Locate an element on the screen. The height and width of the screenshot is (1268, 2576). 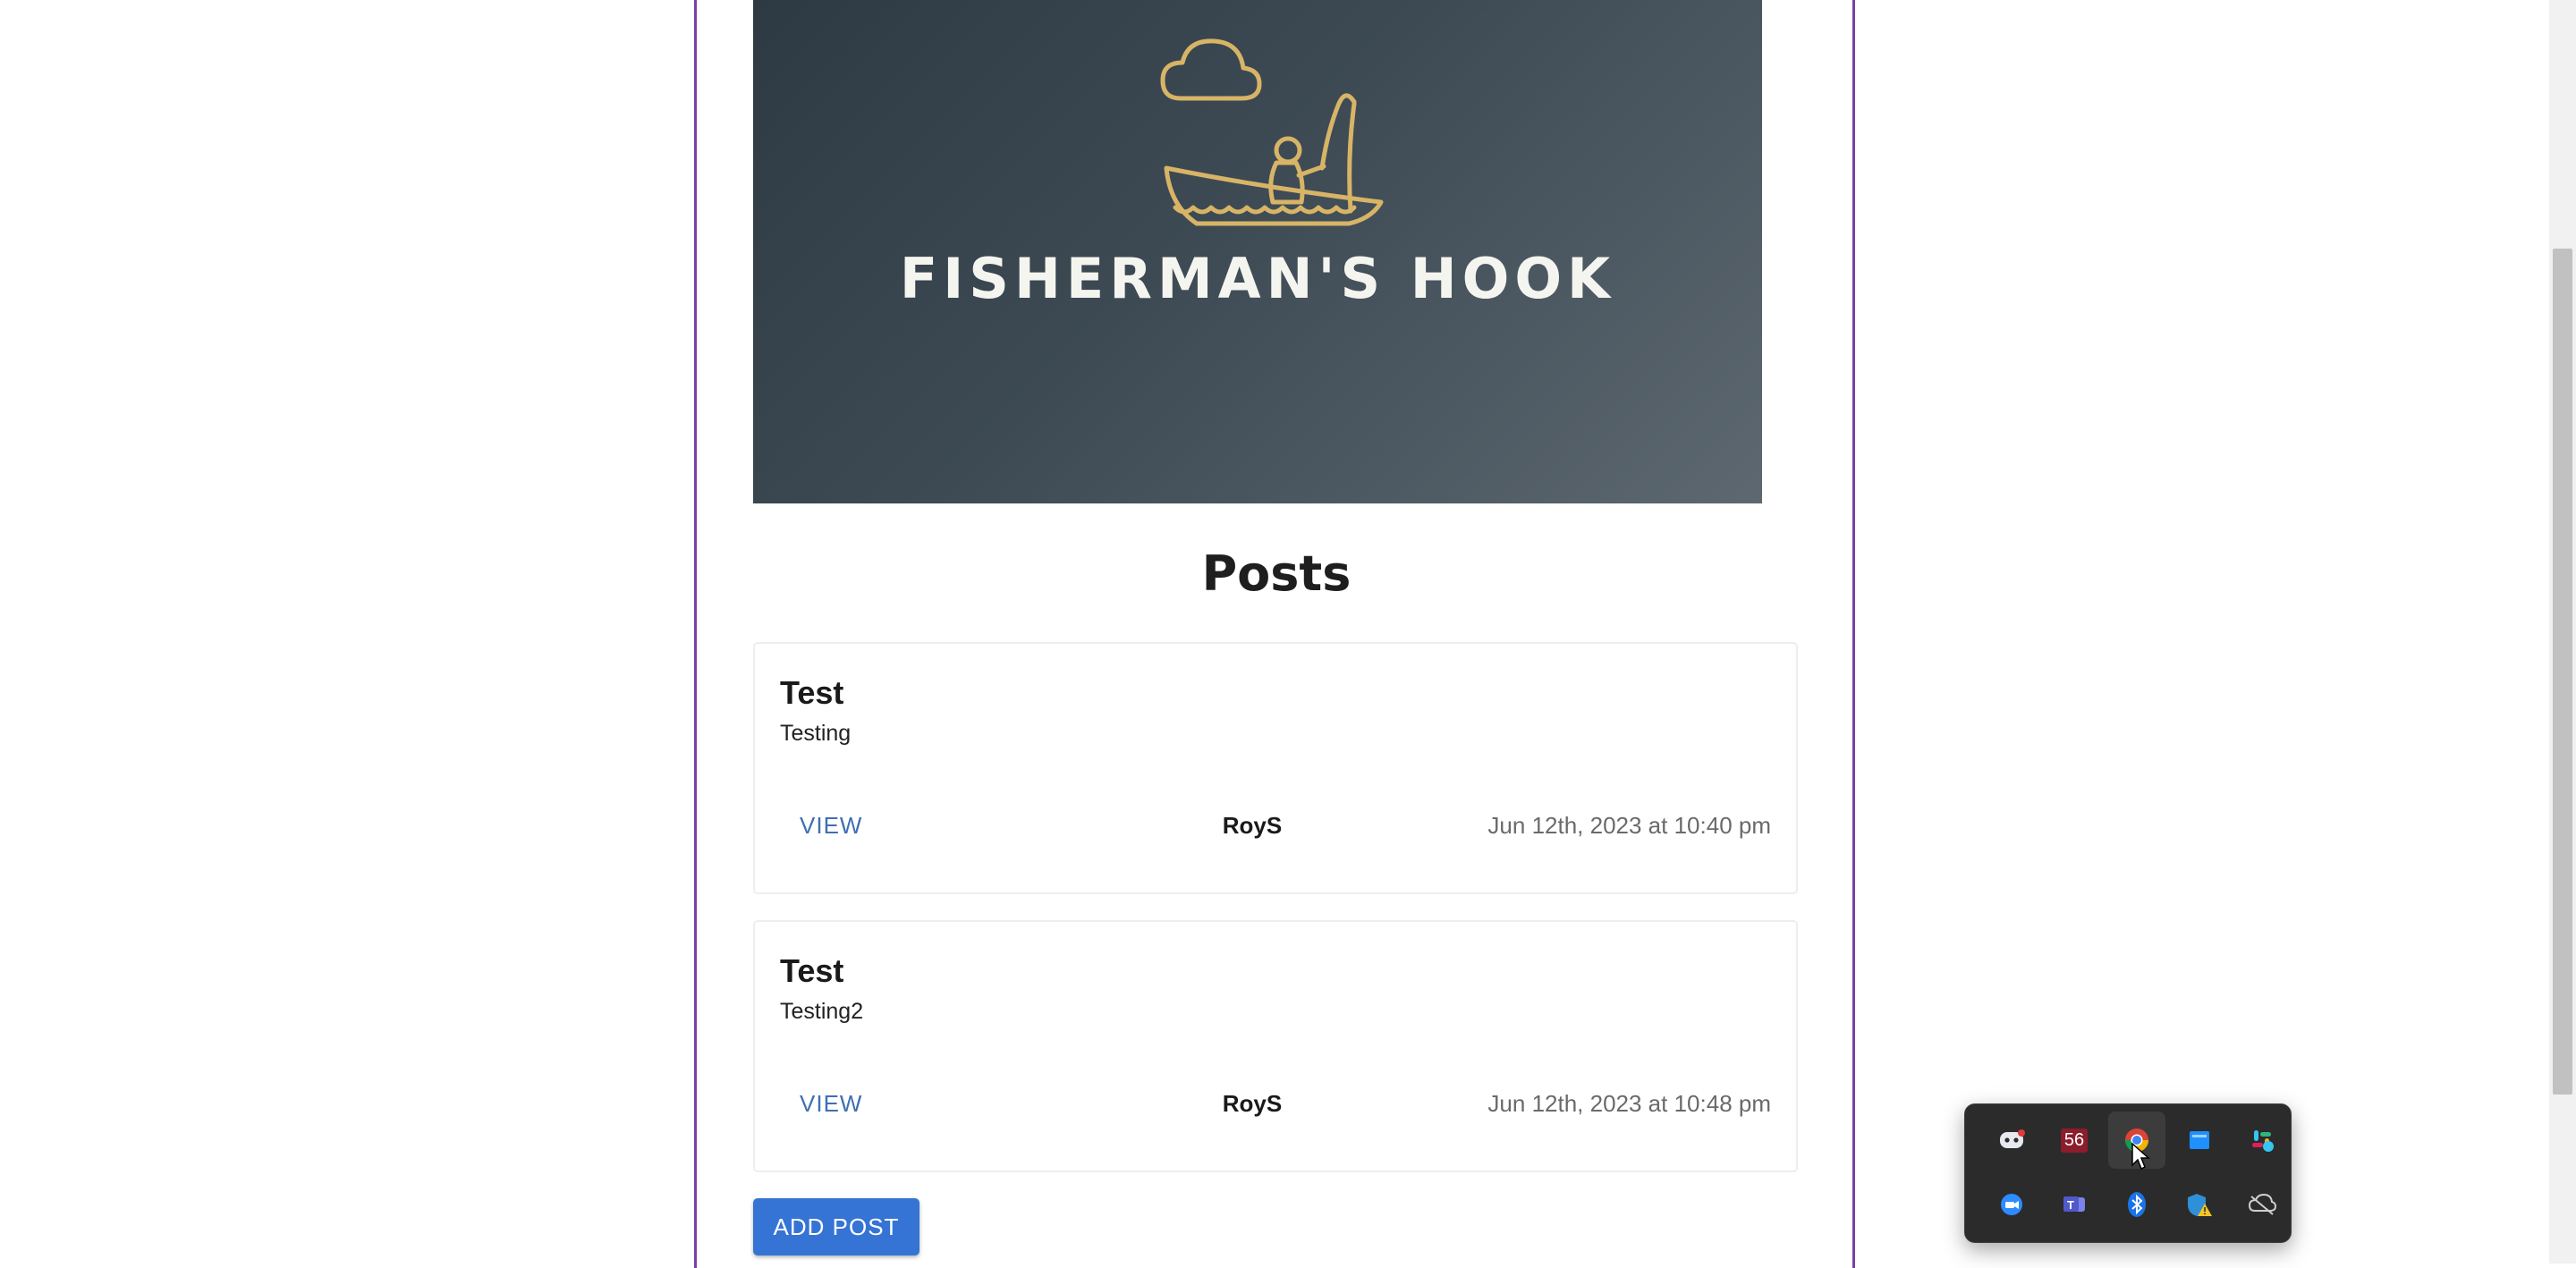
post-body: Testing2 is located at coordinates (822, 1012).